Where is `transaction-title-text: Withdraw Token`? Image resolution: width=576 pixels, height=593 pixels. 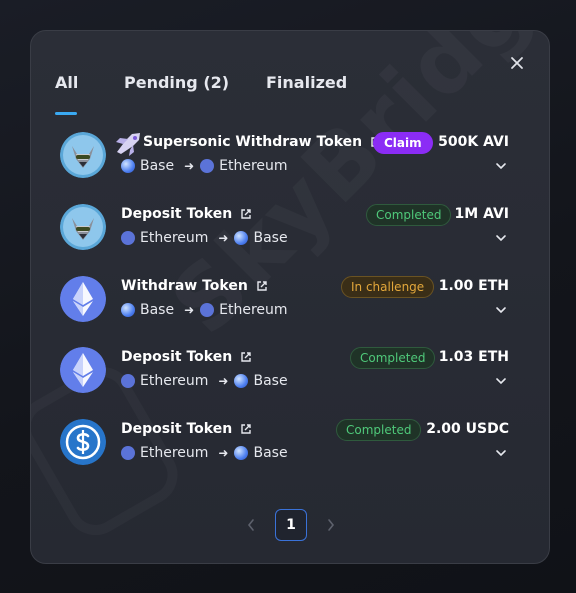 transaction-title-text: Withdraw Token is located at coordinates (184, 286).